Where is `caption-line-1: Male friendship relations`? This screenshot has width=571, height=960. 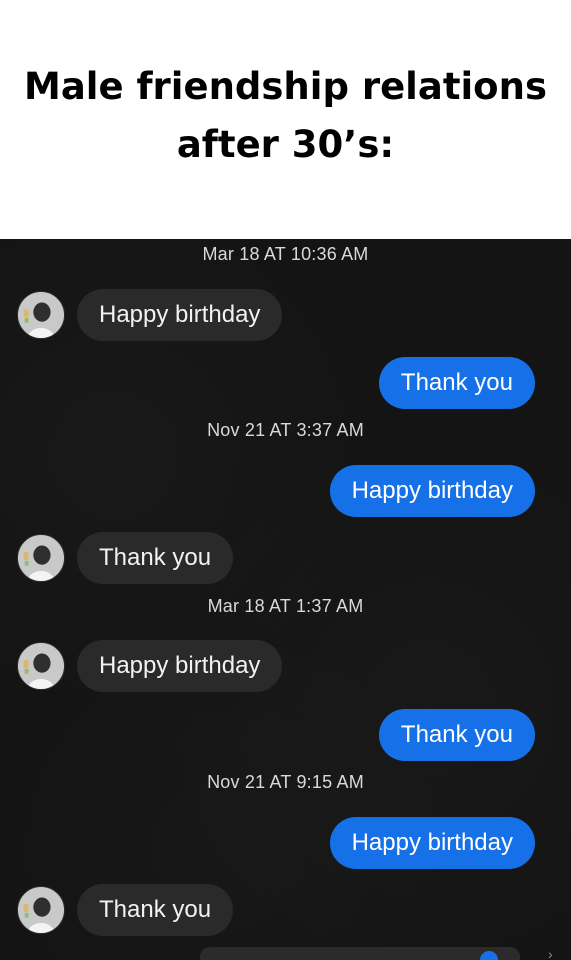 caption-line-1: Male friendship relations is located at coordinates (285, 86).